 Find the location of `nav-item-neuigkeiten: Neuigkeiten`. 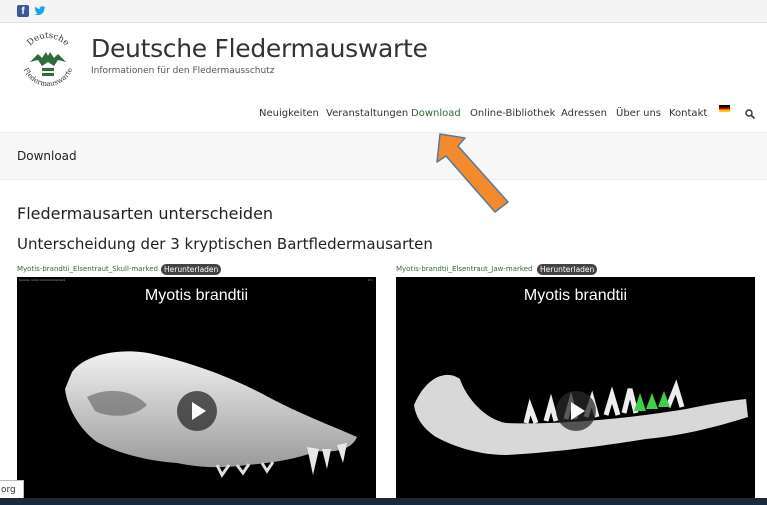

nav-item-neuigkeiten: Neuigkeiten is located at coordinates (289, 113).